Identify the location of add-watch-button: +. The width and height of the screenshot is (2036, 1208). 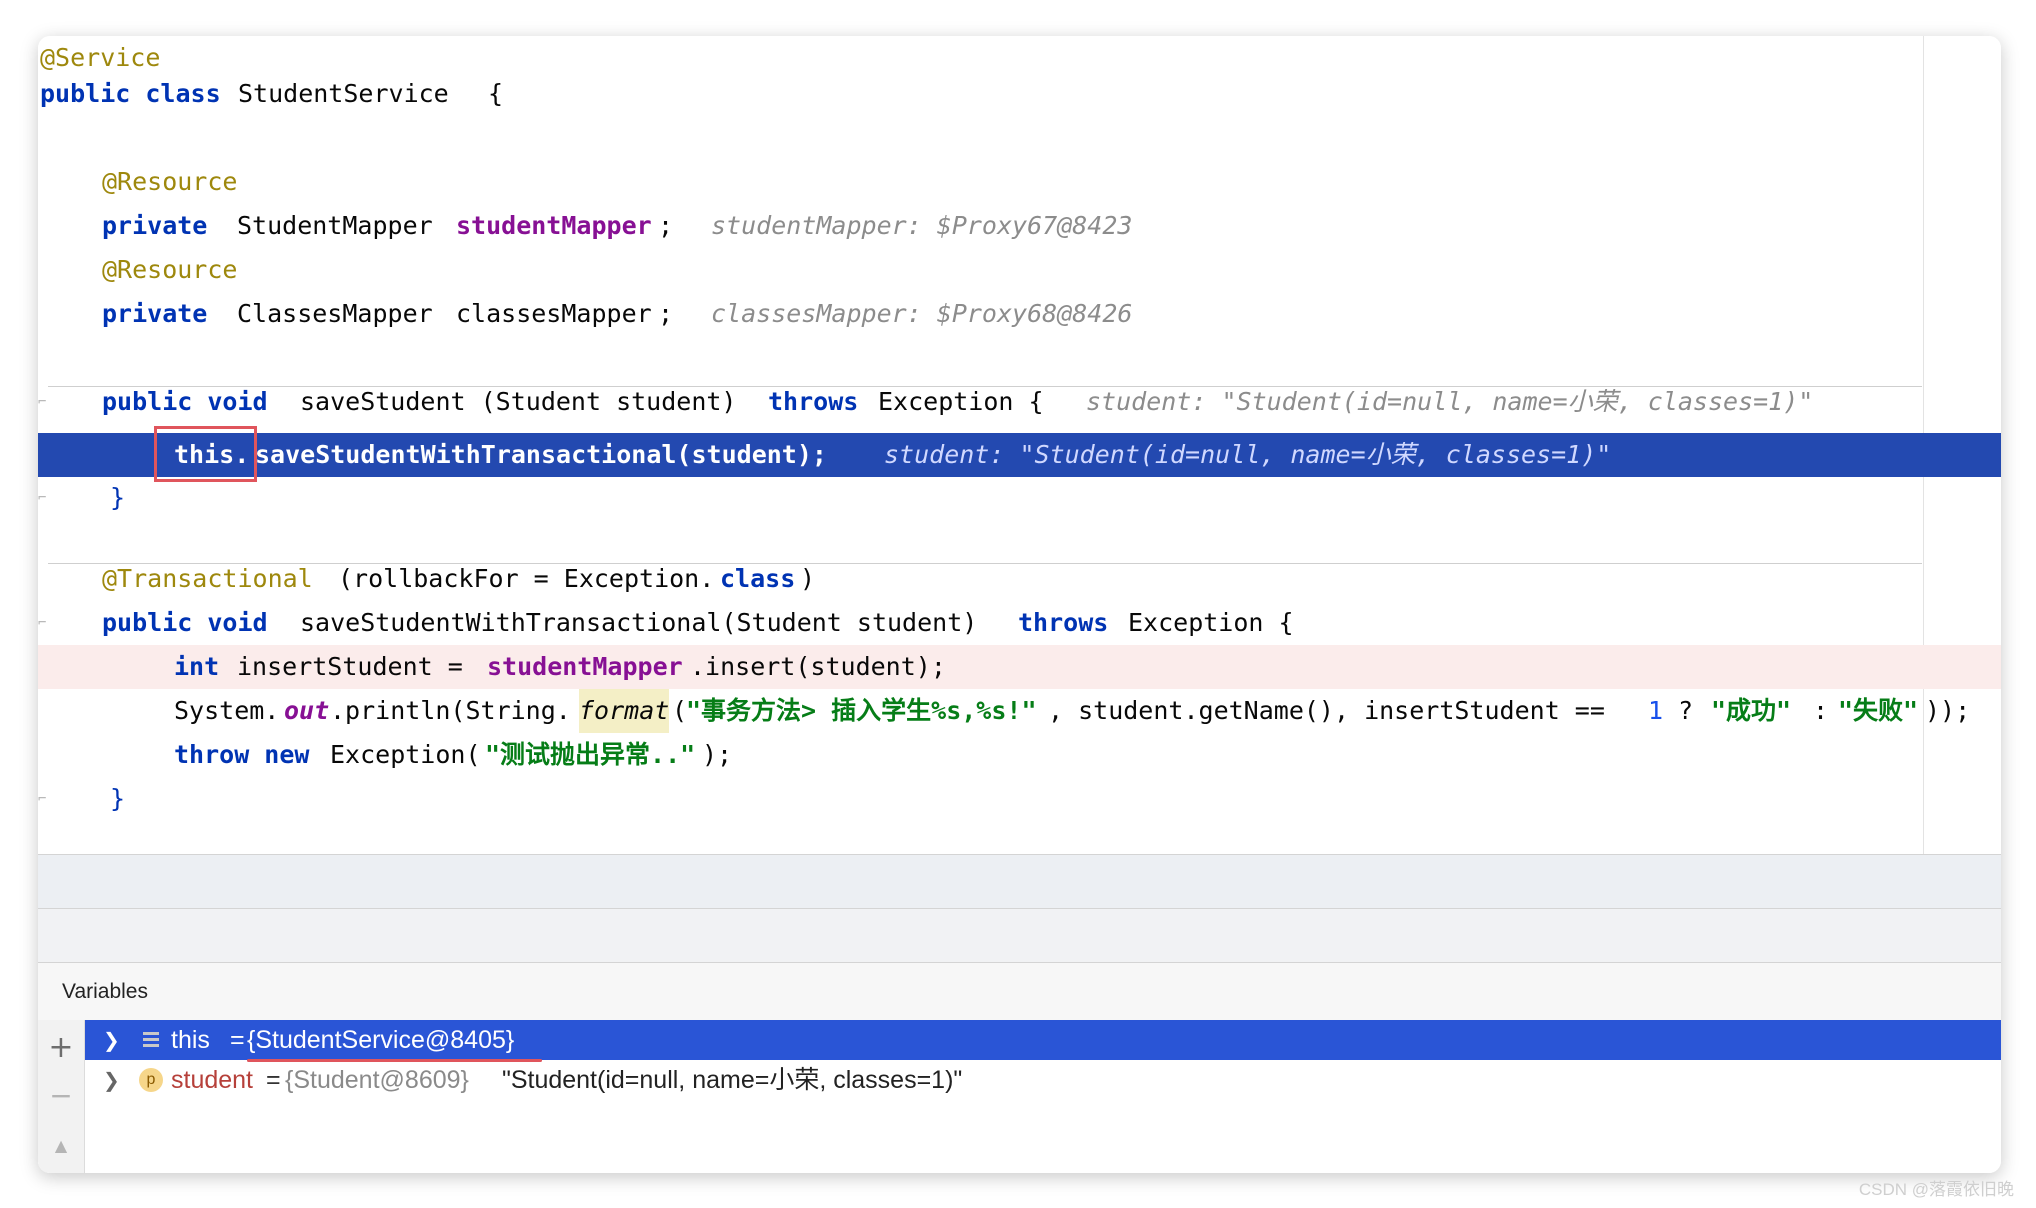
(61, 1048).